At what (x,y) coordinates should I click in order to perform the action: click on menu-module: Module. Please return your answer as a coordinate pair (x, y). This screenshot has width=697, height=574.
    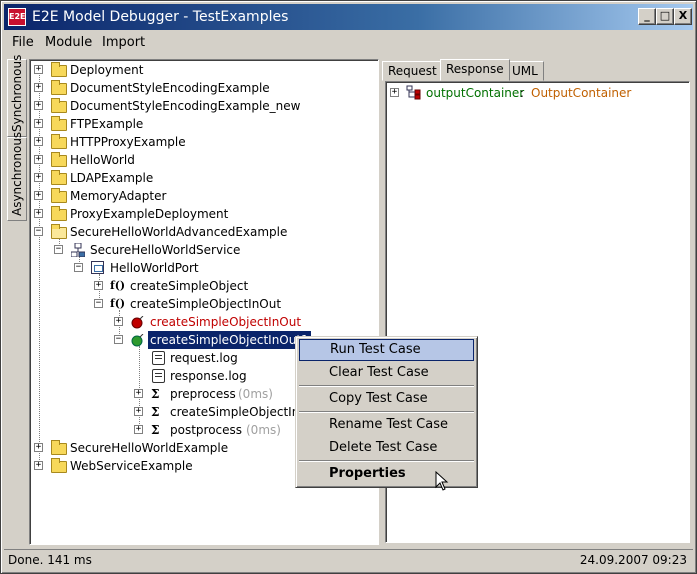
    Looking at the image, I should click on (68, 42).